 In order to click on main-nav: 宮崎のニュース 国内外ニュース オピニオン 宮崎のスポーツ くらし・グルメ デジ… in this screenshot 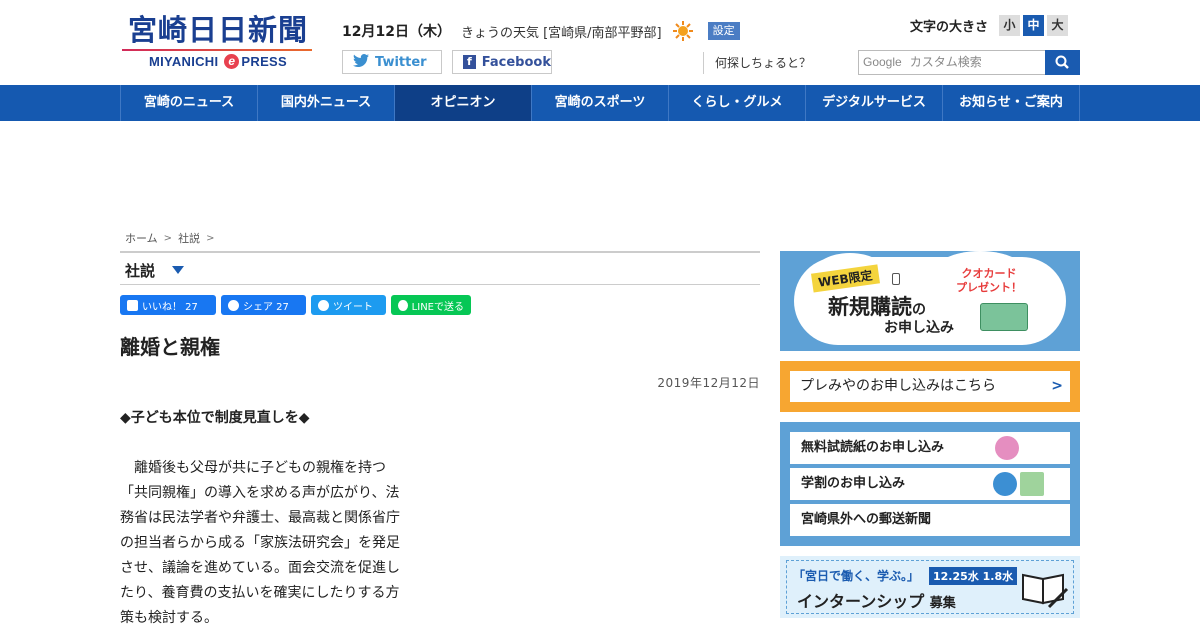, I will do `click(600, 103)`.